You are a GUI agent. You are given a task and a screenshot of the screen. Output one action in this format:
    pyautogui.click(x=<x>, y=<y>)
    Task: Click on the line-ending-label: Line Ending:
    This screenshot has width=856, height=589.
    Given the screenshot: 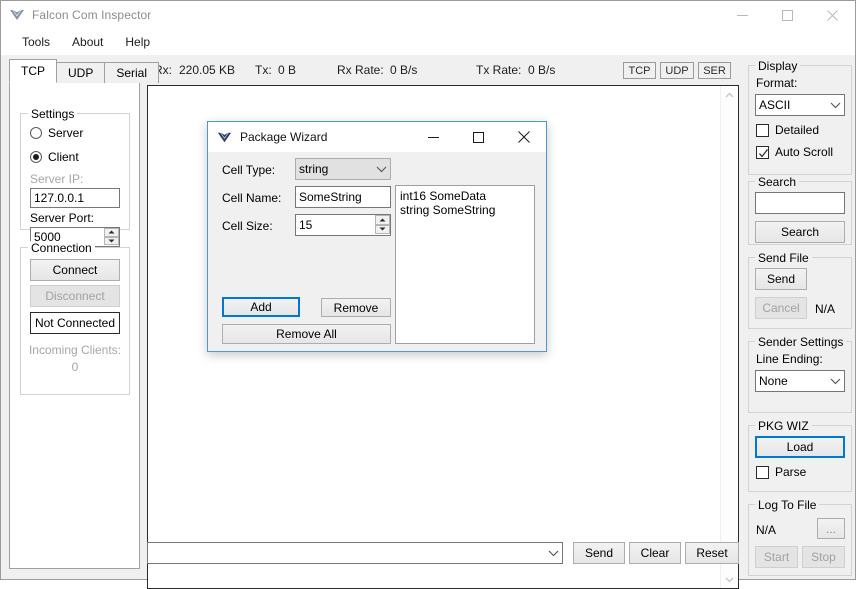 What is the action you would take?
    pyautogui.click(x=789, y=359)
    